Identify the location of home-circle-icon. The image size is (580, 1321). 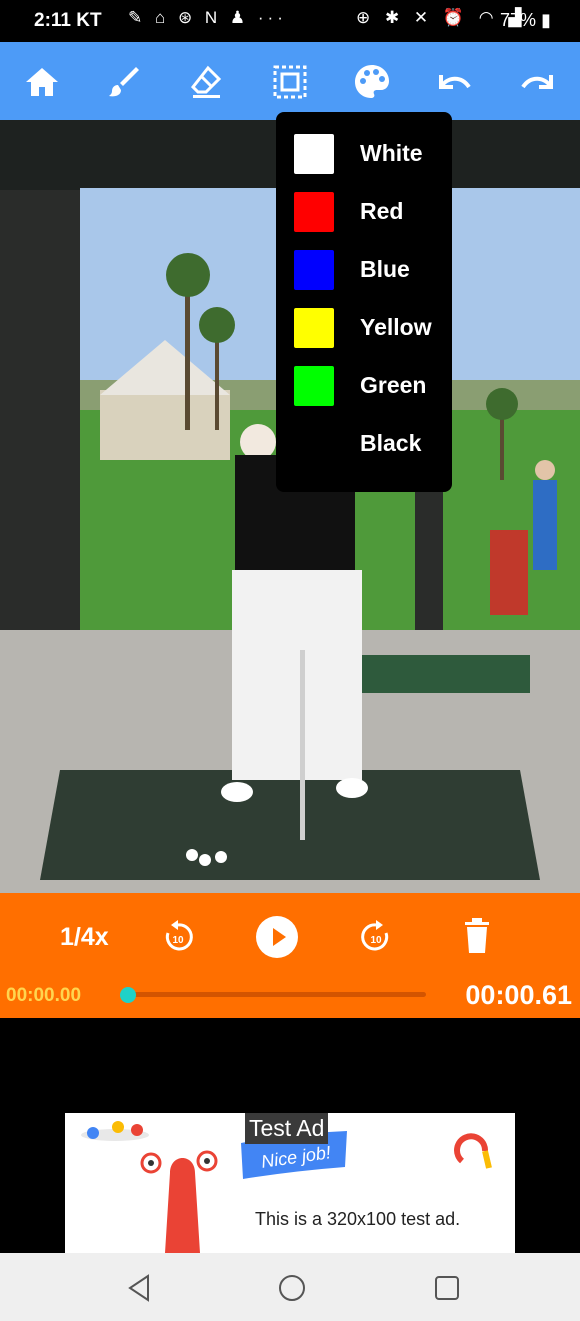
(292, 1288).